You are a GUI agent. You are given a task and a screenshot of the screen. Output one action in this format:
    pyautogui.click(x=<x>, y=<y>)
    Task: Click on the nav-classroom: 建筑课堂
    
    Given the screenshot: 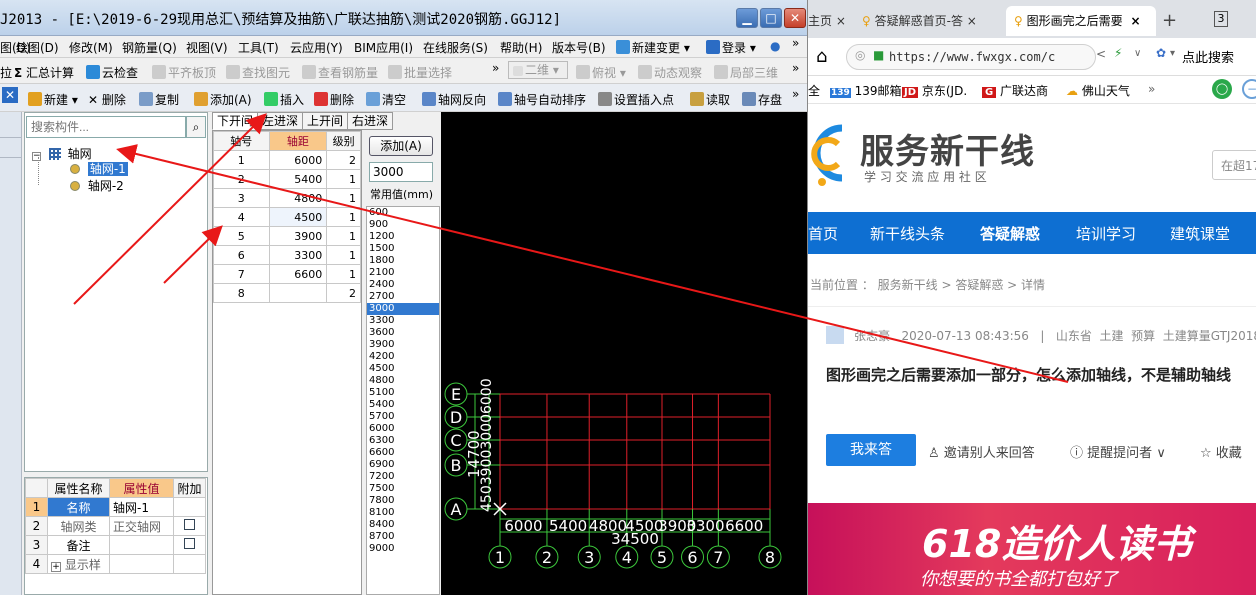 What is the action you would take?
    pyautogui.click(x=1200, y=233)
    